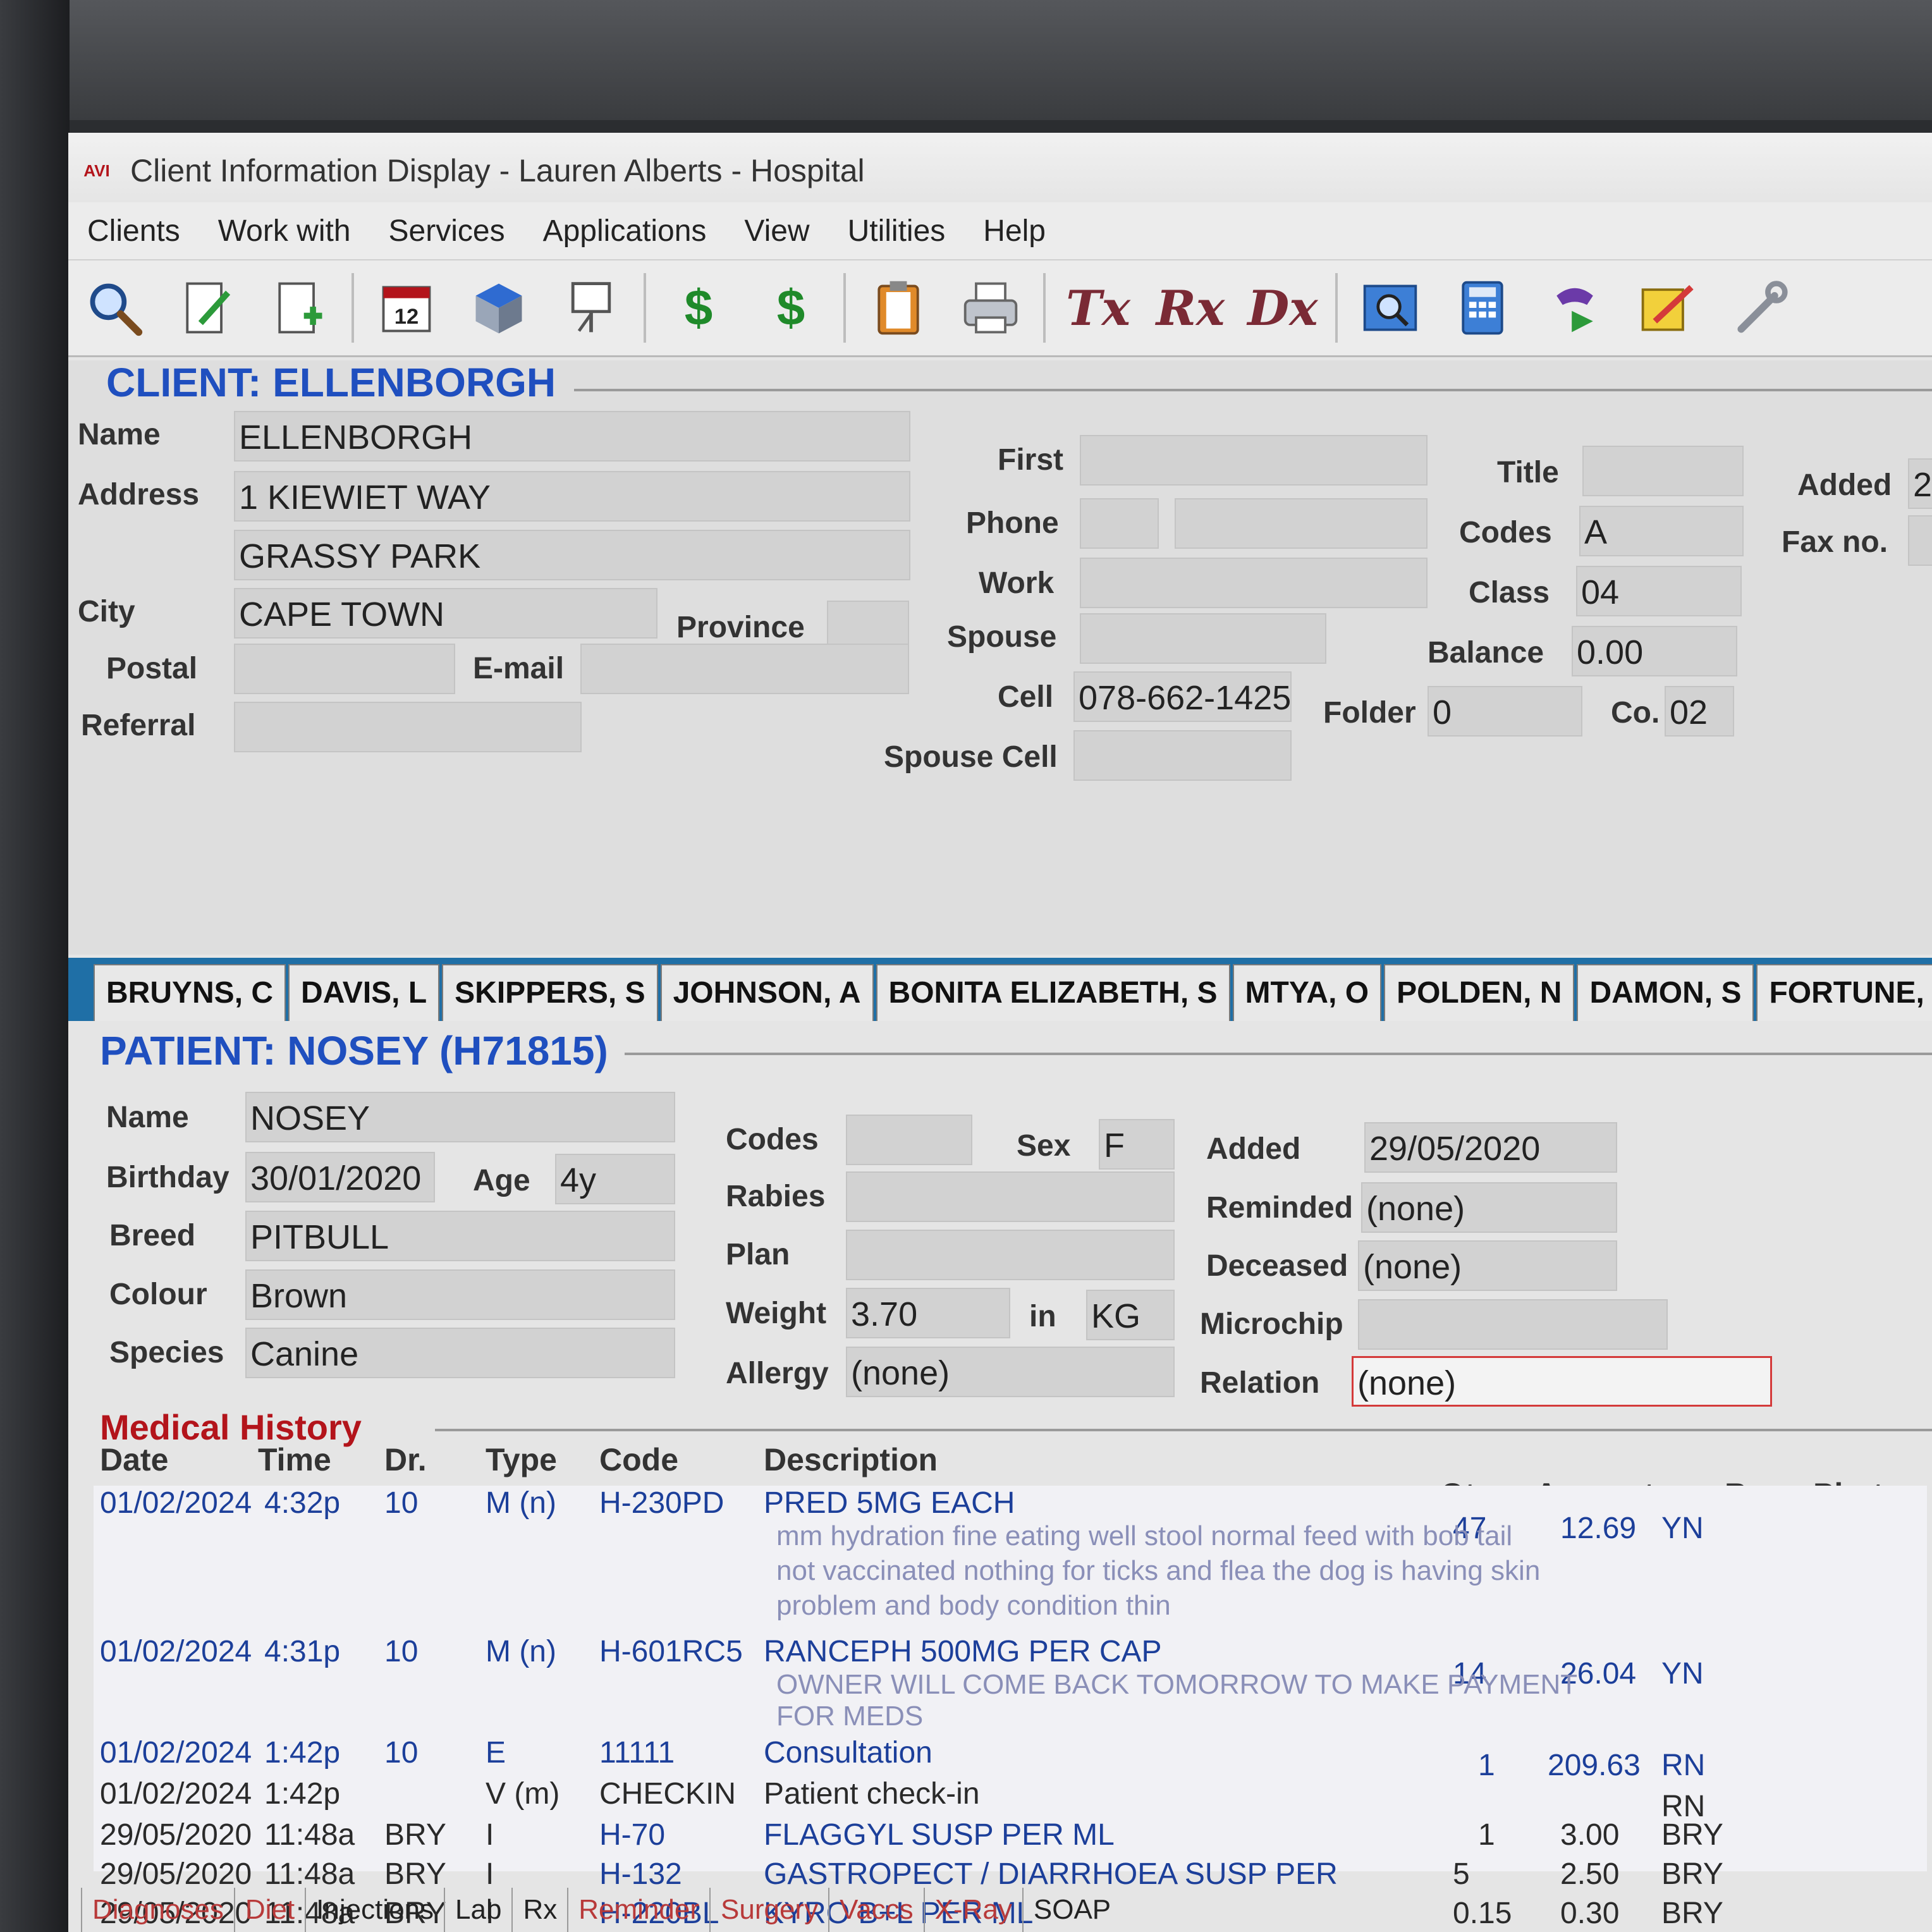 Image resolution: width=1932 pixels, height=1932 pixels. Describe the element at coordinates (638, 1459) in the screenshot. I see `col-code: Code` at that location.